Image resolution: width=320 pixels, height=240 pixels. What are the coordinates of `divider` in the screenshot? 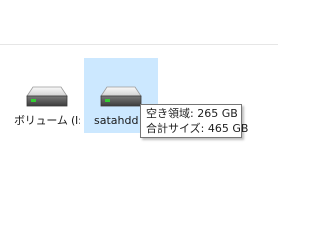 It's located at (139, 44).